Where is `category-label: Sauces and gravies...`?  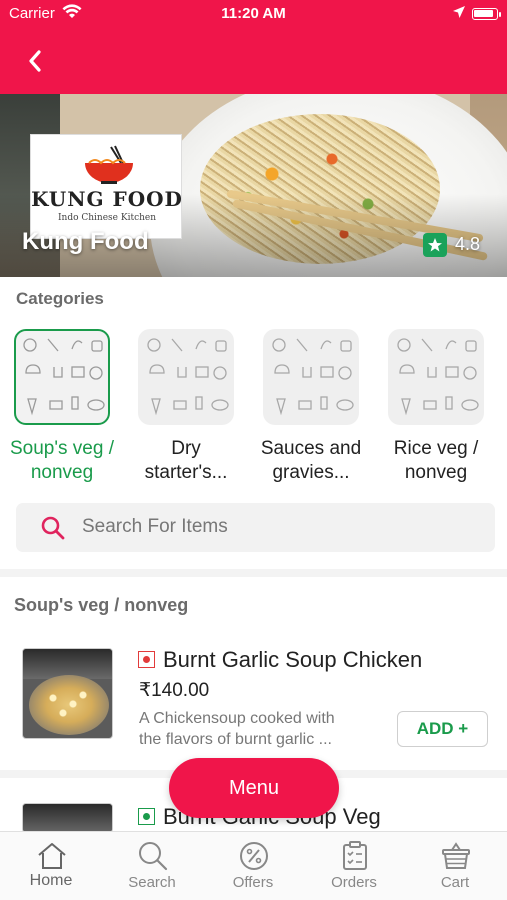 category-label: Sauces and gravies... is located at coordinates (311, 461).